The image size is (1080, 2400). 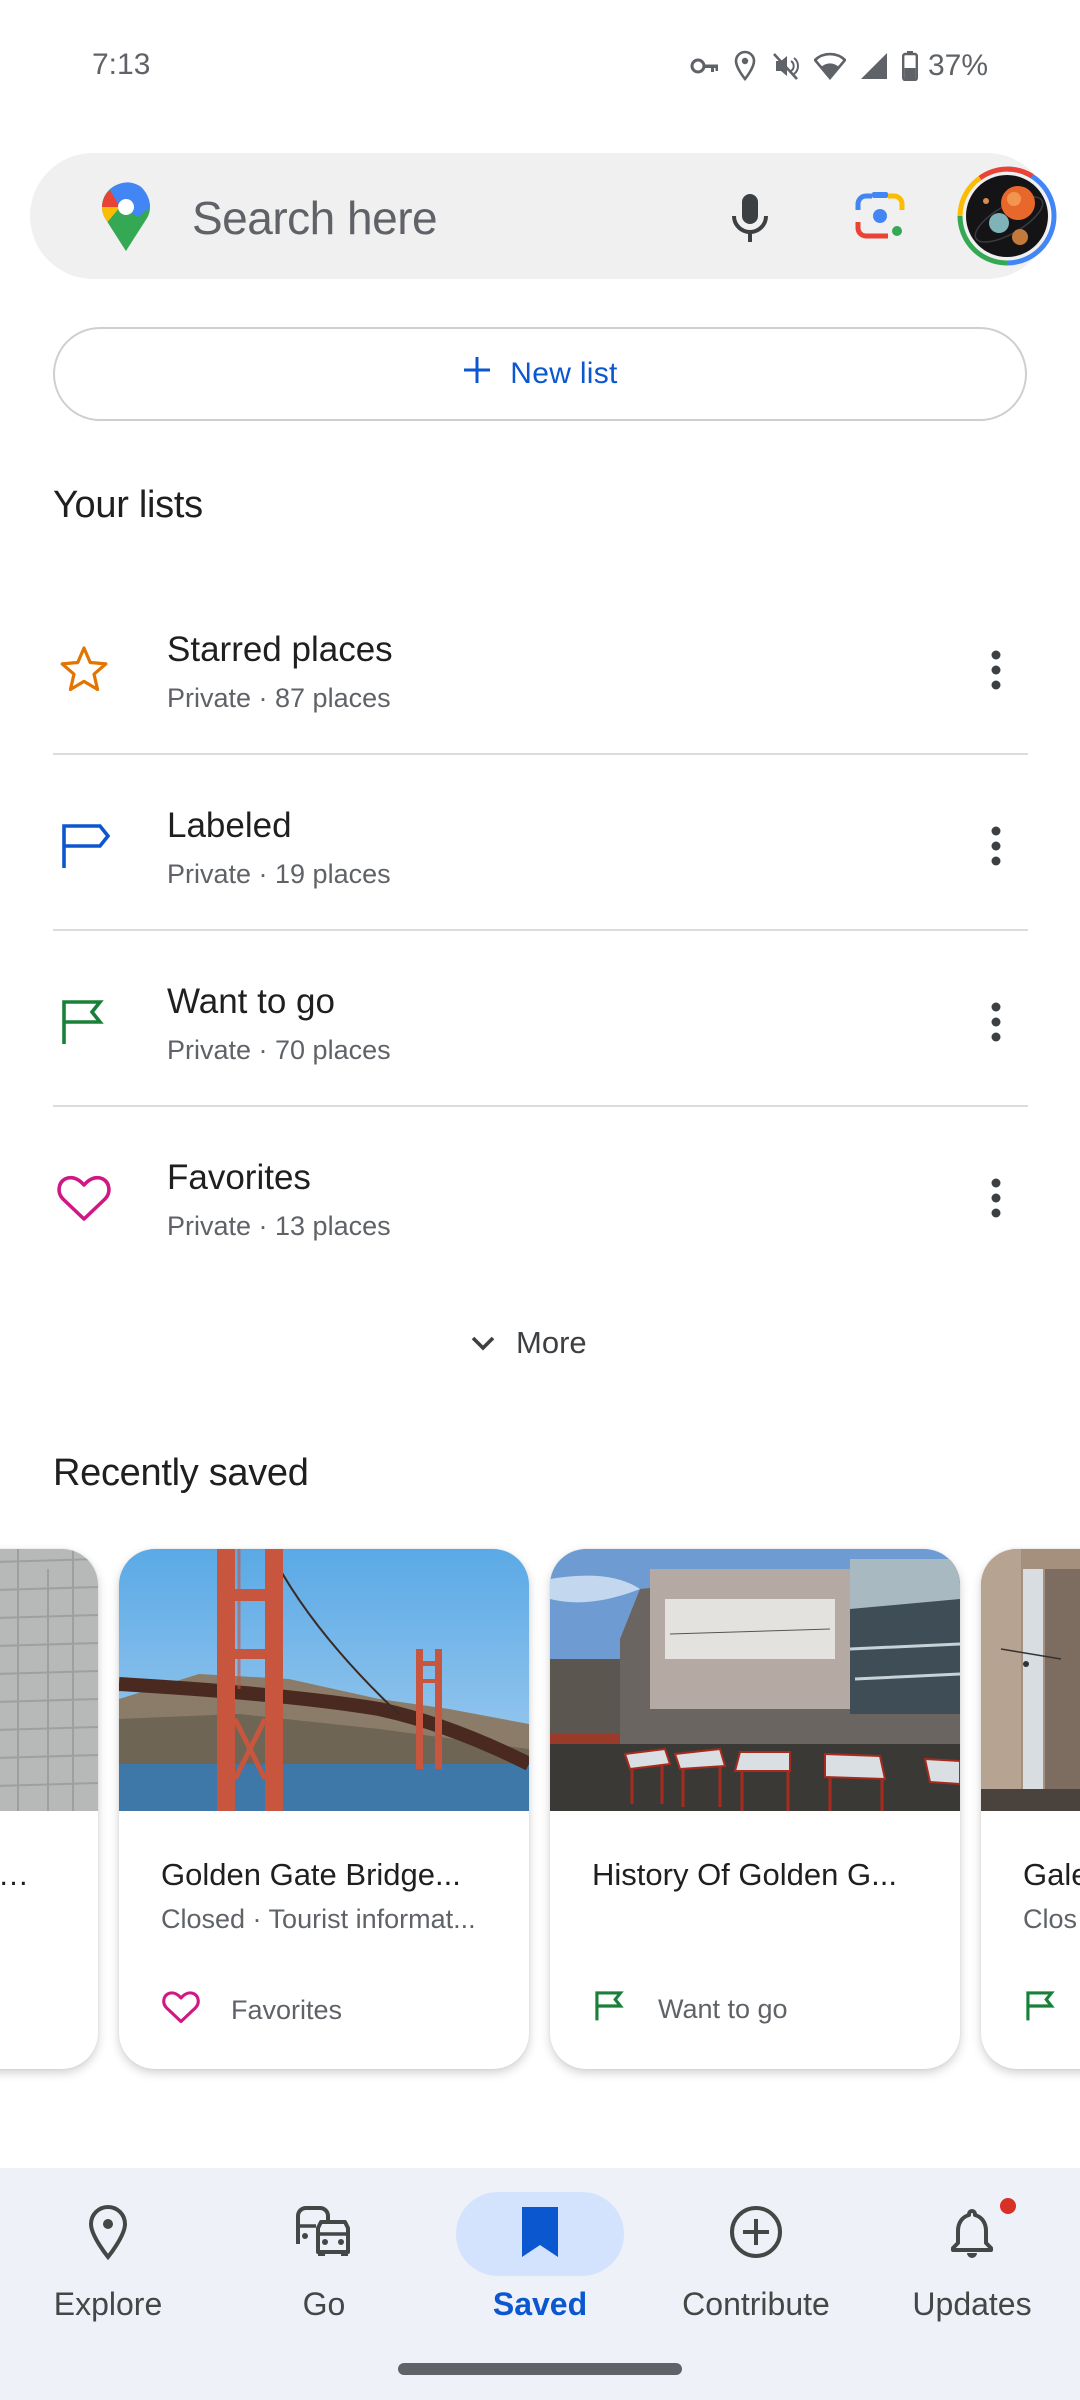 What do you see at coordinates (483, 1343) in the screenshot?
I see `chevron-down-icon` at bounding box center [483, 1343].